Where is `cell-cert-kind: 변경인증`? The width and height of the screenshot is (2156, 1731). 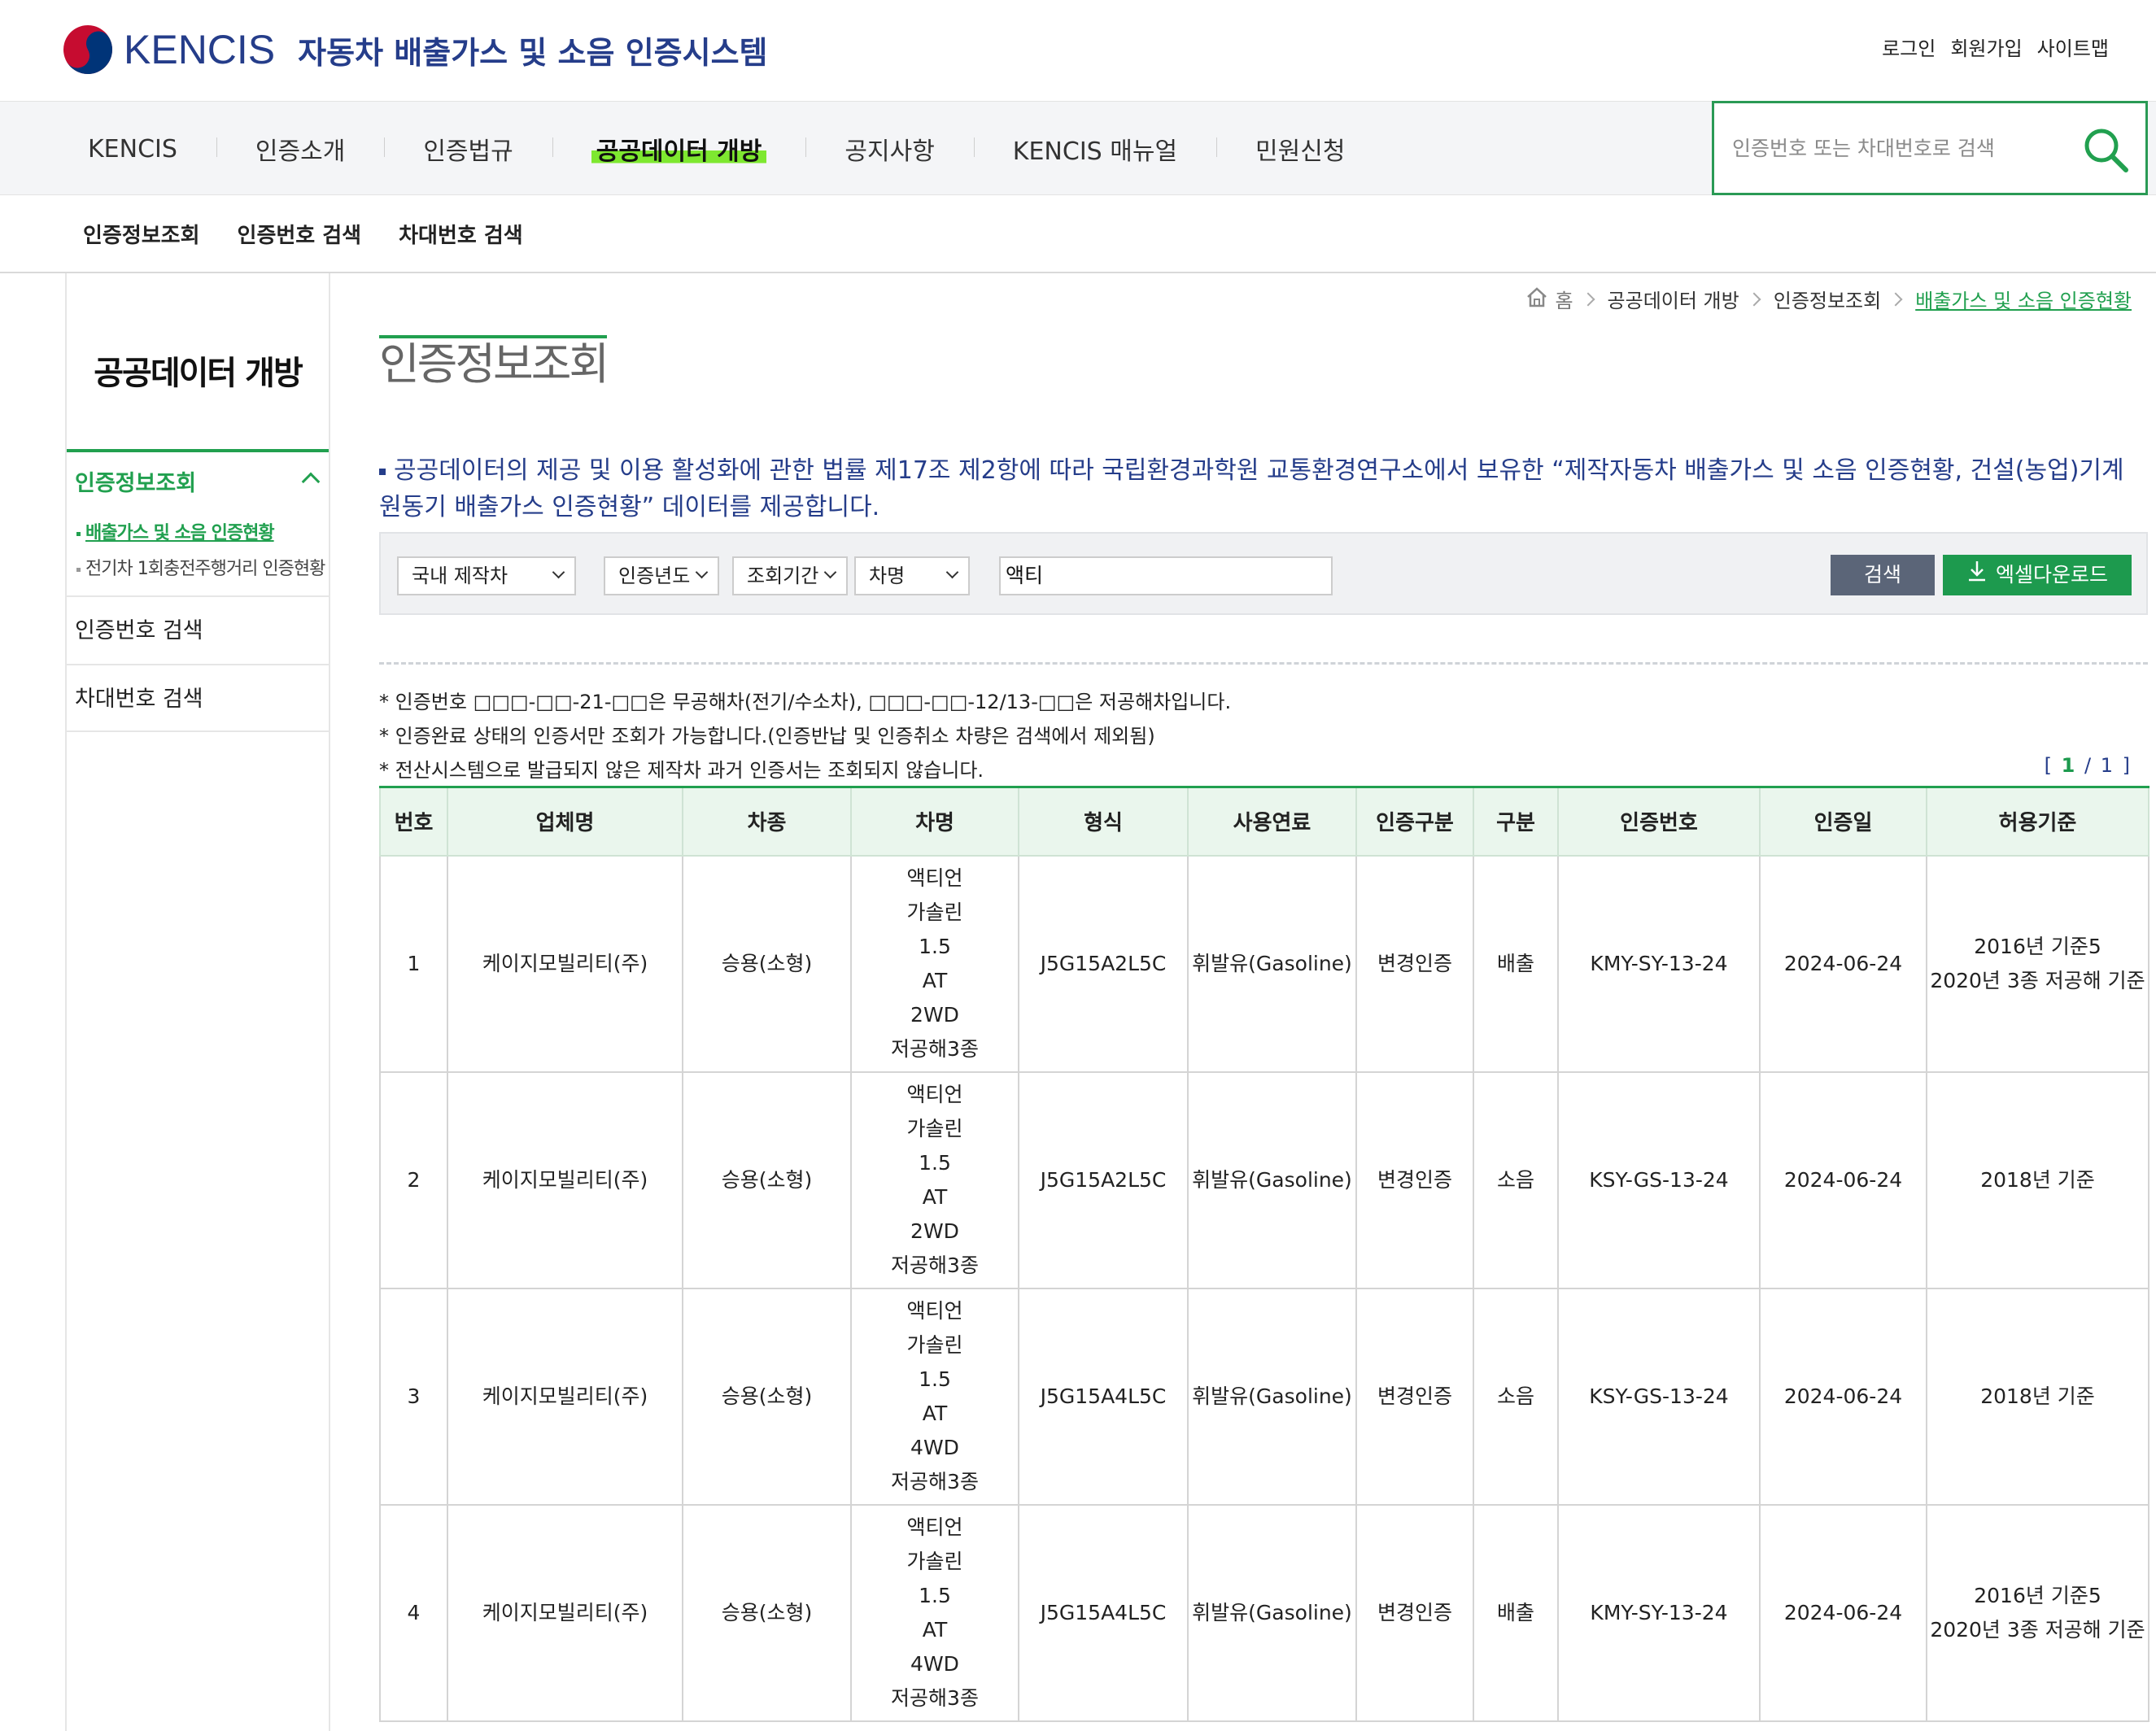 cell-cert-kind: 변경인증 is located at coordinates (1414, 963).